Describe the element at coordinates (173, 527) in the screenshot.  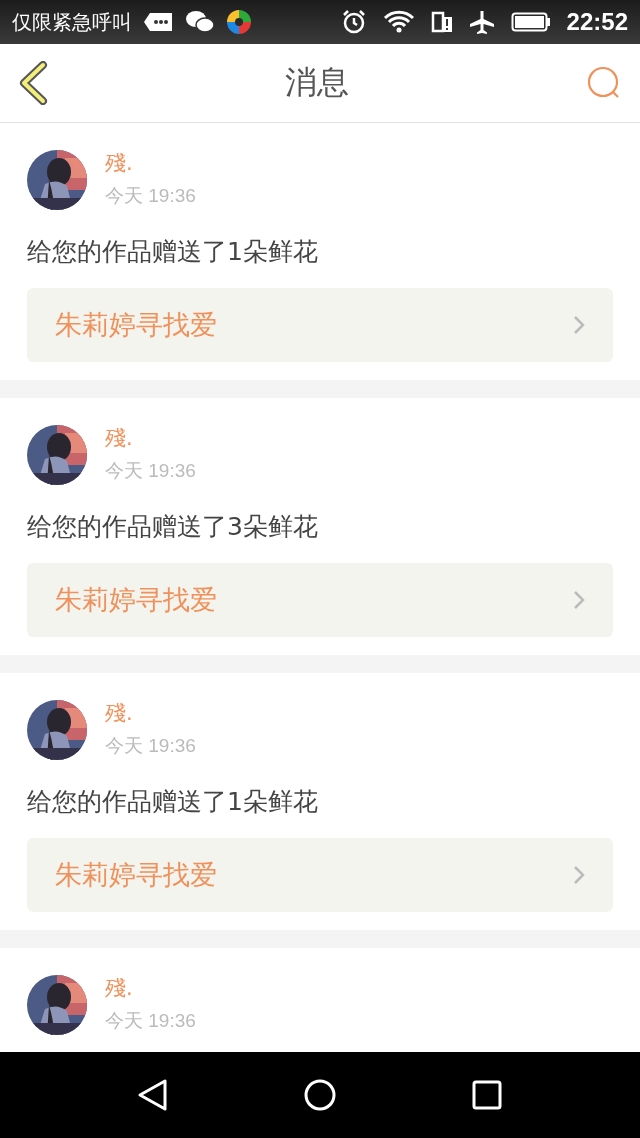
I see `message-text: 给您的作品赠送了3朵鲜花` at that location.